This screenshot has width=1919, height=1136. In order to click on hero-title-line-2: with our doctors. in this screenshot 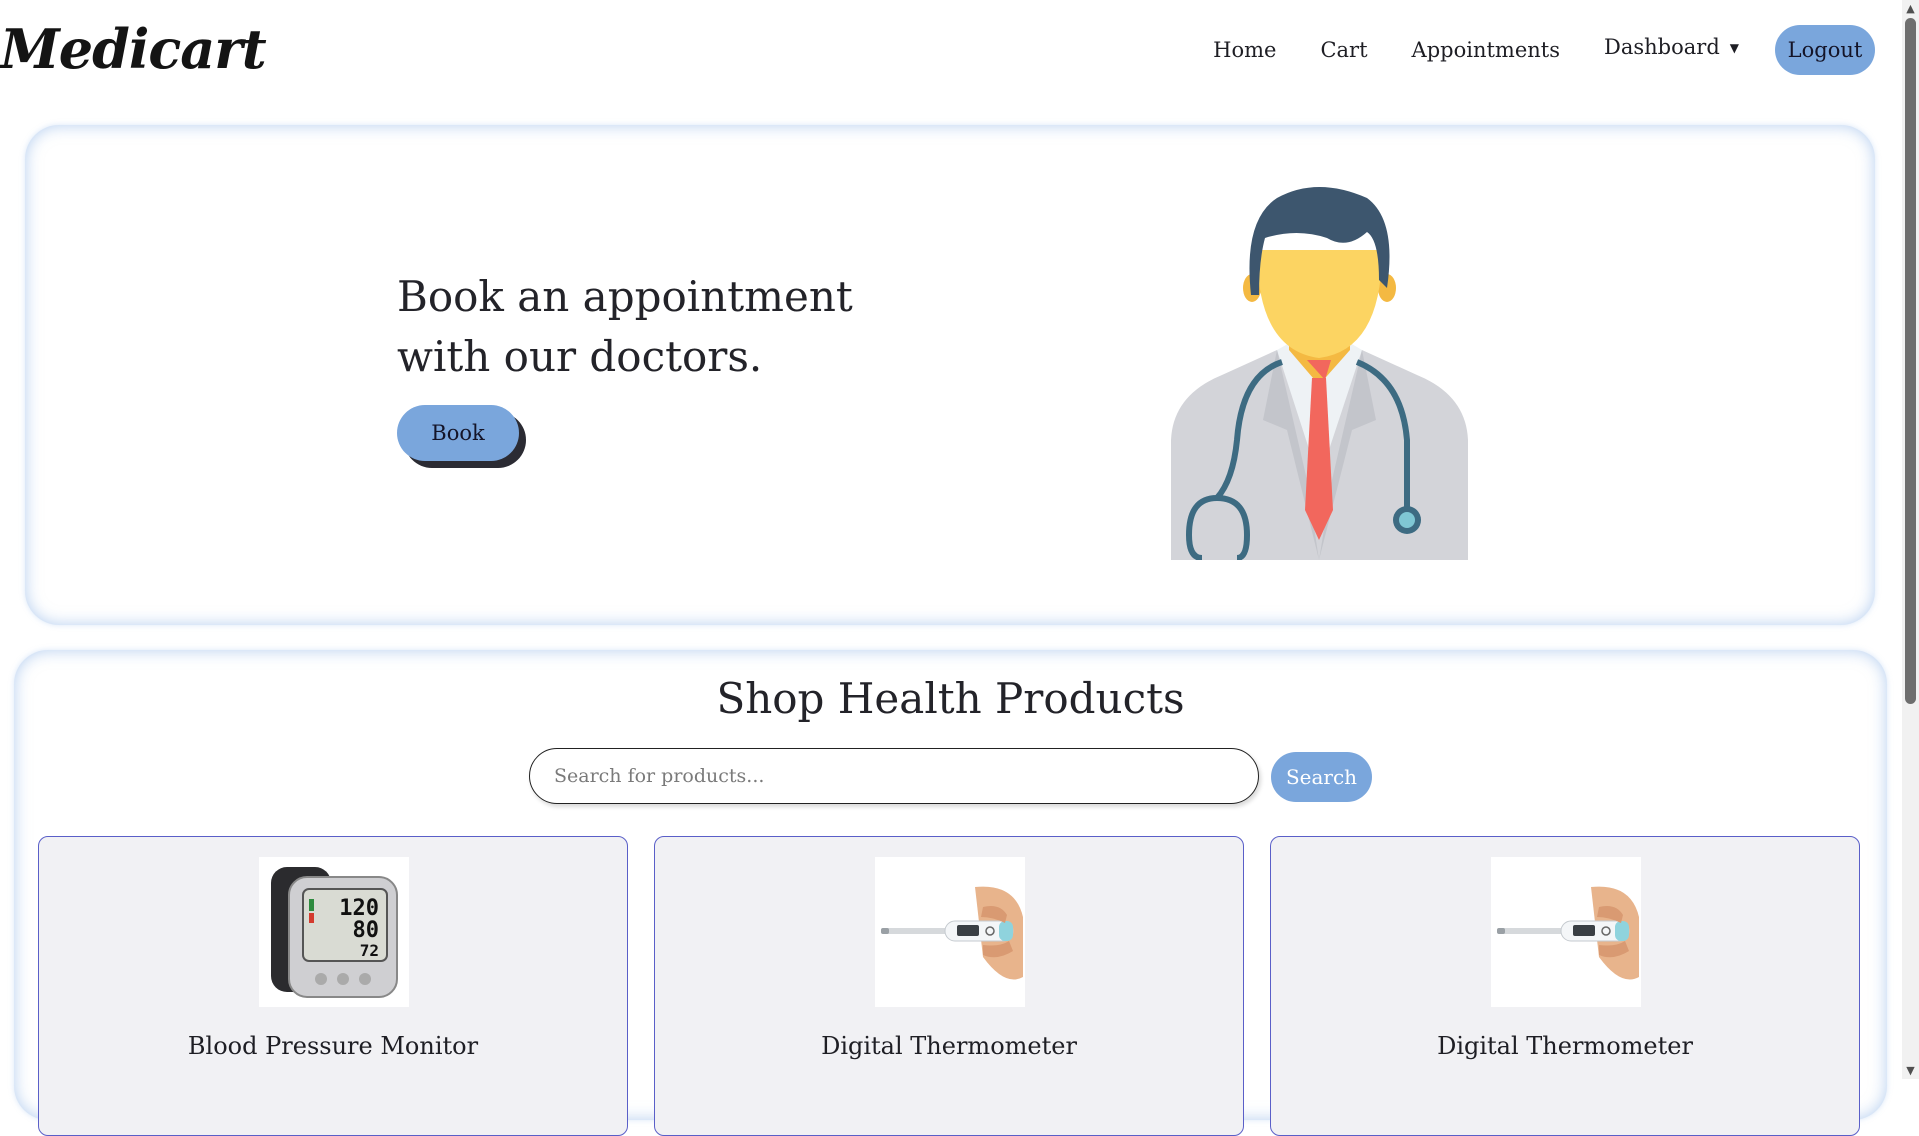, I will do `click(580, 356)`.